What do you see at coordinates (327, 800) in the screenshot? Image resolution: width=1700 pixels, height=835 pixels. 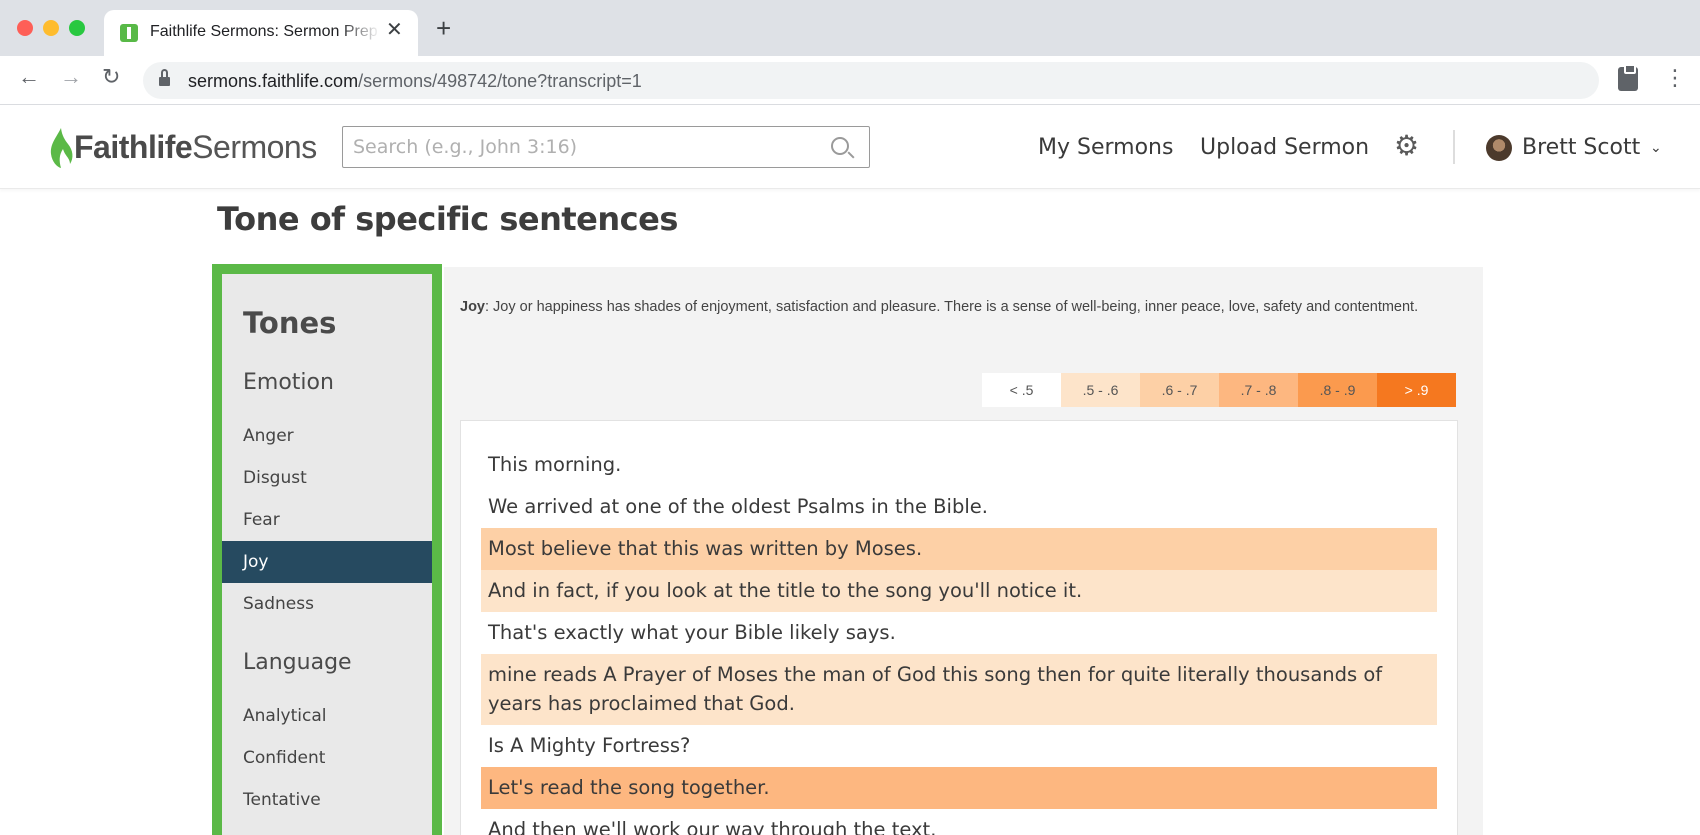 I see `tone-item-tentative: Tentative` at bounding box center [327, 800].